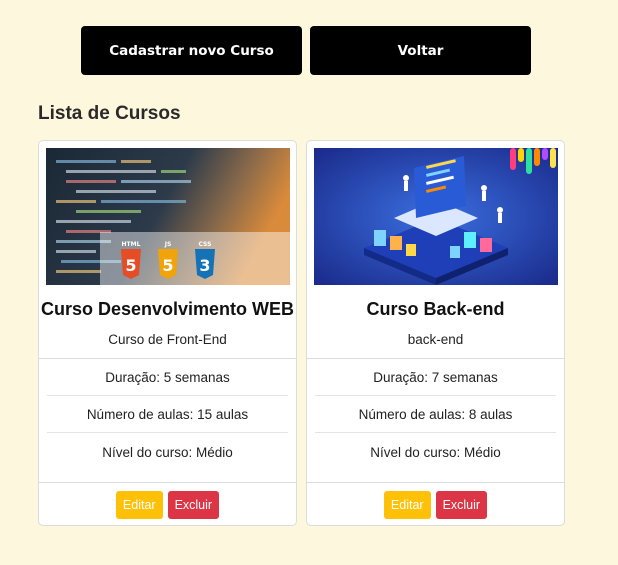 The image size is (618, 565). Describe the element at coordinates (109, 113) in the screenshot. I see `page-title: Lista de Cursos` at that location.